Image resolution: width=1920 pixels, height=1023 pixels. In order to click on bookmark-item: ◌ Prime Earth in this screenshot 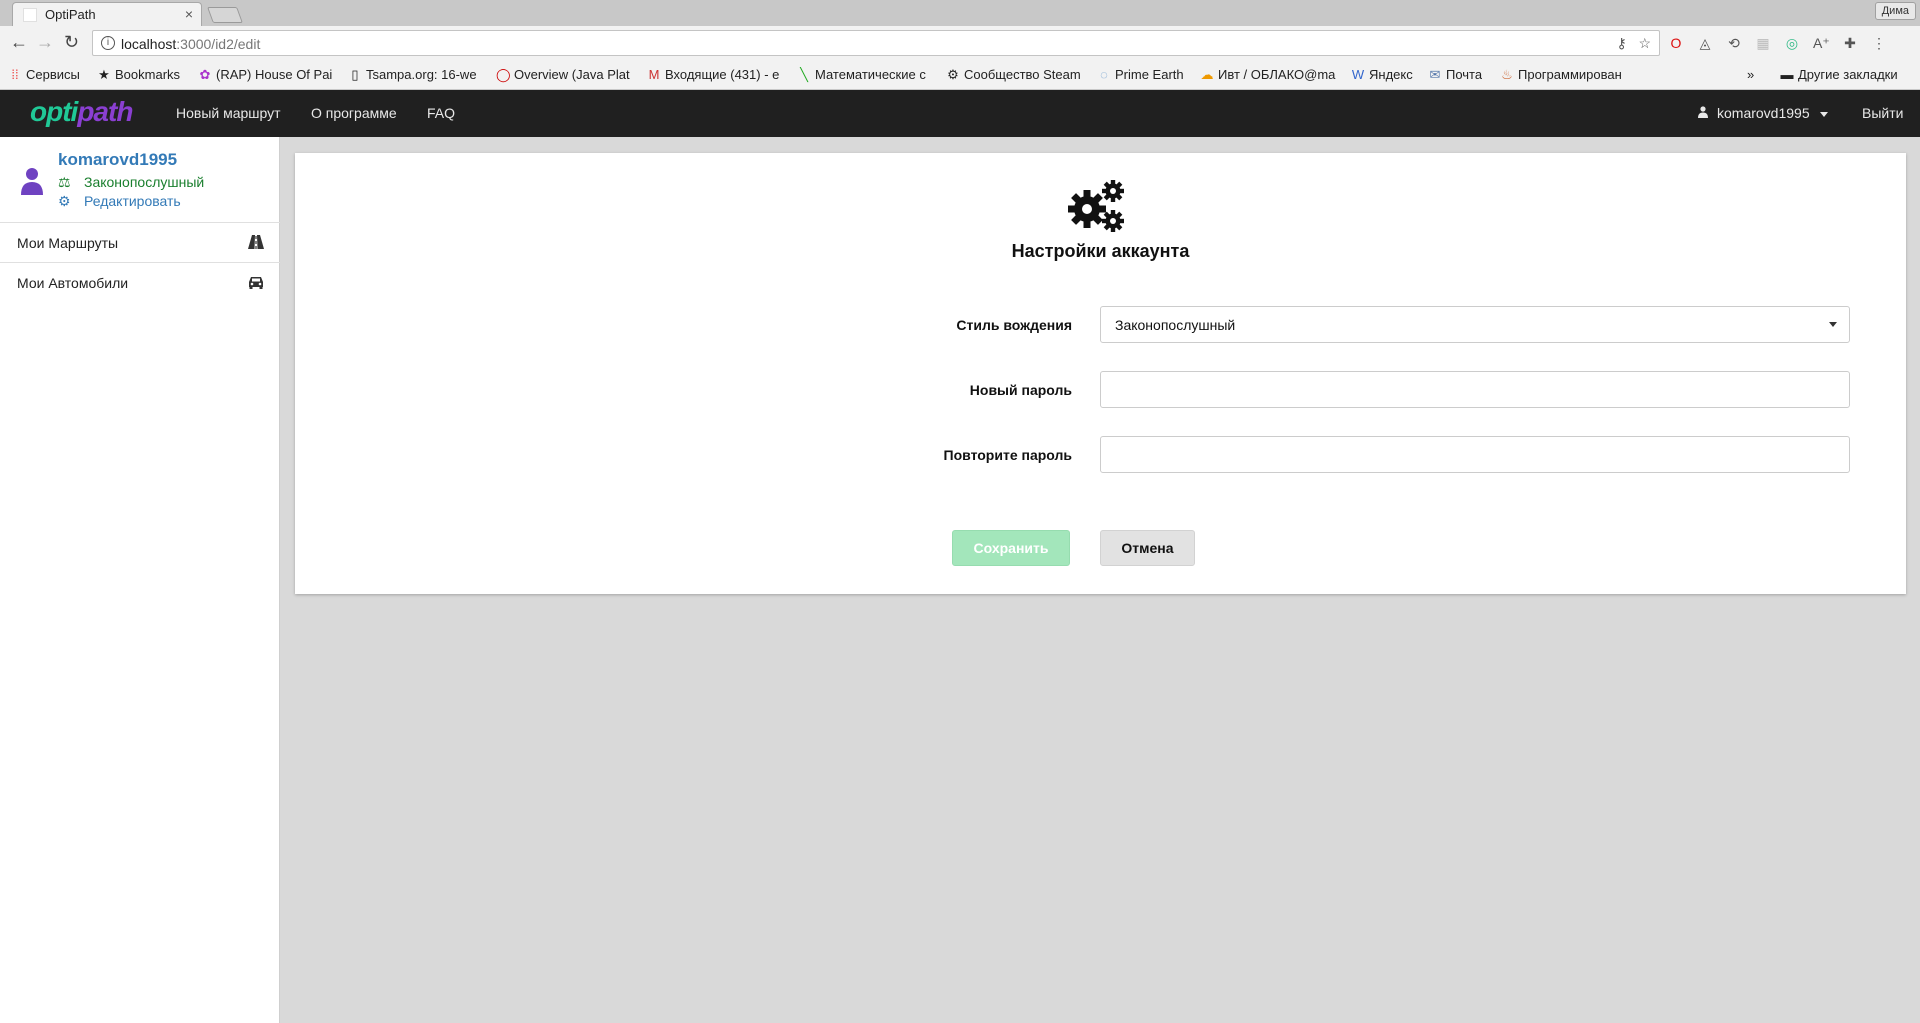, I will do `click(1140, 74)`.